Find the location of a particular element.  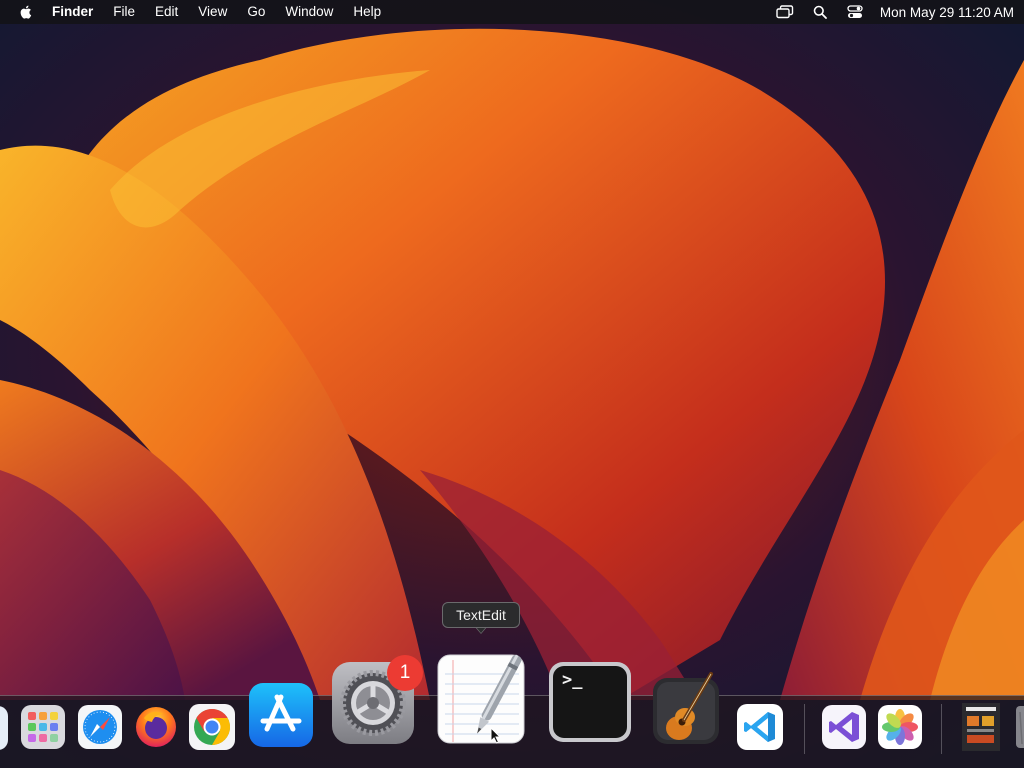

menu-help: Help is located at coordinates (367, 12).